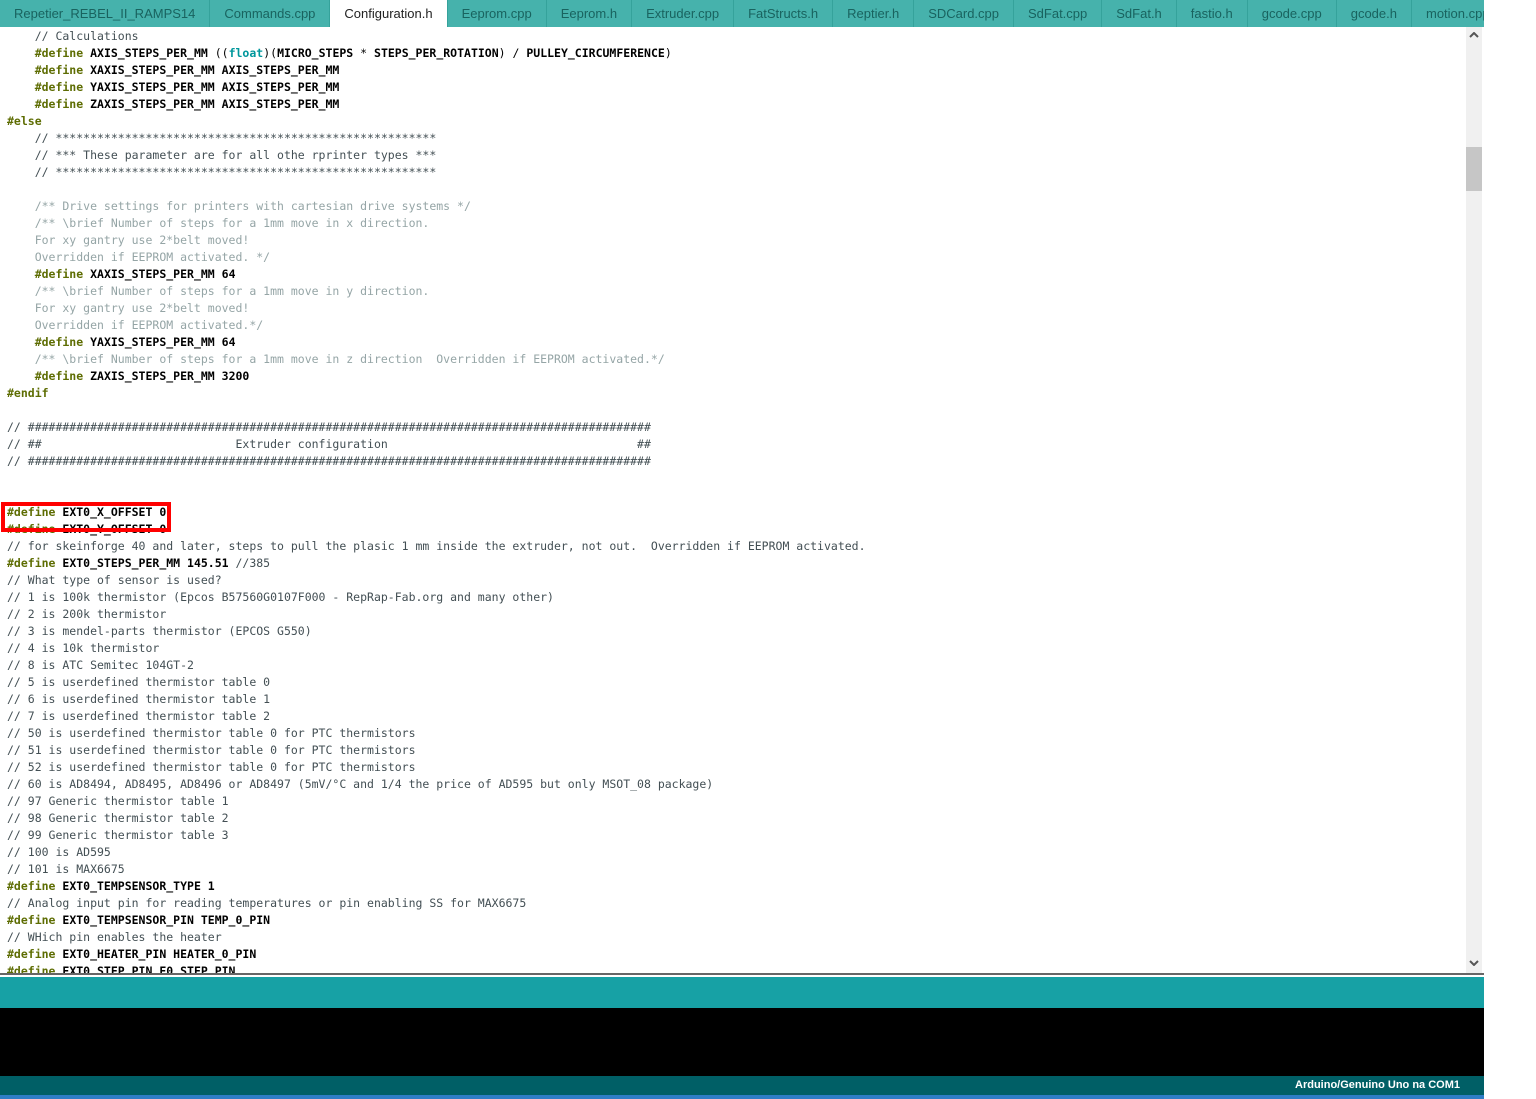 The image size is (1536, 1099). Describe the element at coordinates (87, 614) in the screenshot. I see `code-line: // 2 is 200k thermistor` at that location.